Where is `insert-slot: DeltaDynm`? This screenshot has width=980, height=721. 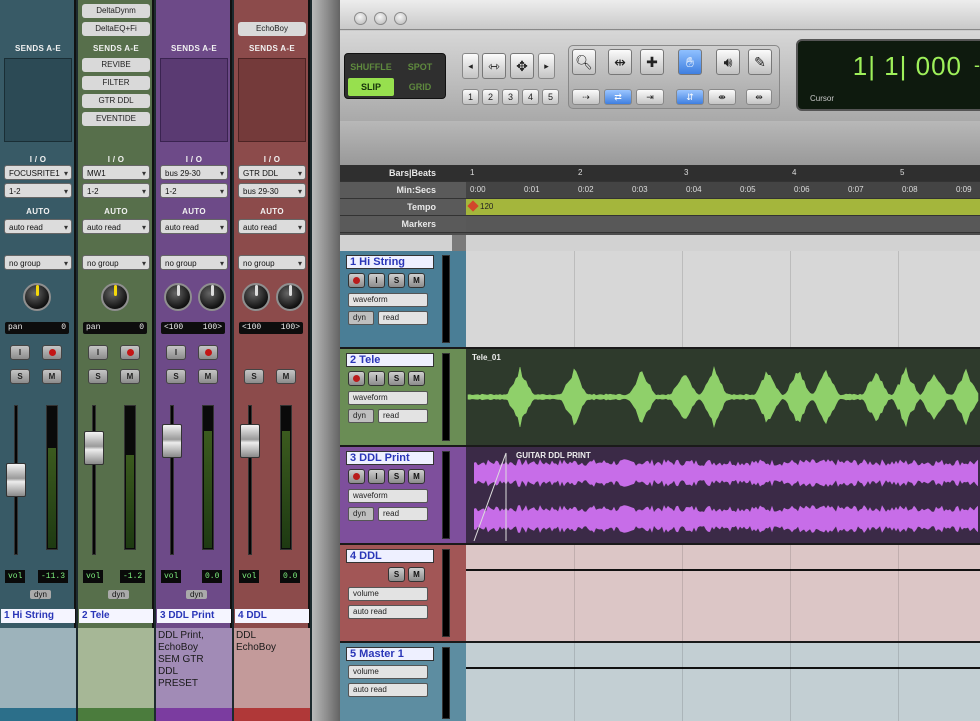
insert-slot: DeltaDynm is located at coordinates (116, 11).